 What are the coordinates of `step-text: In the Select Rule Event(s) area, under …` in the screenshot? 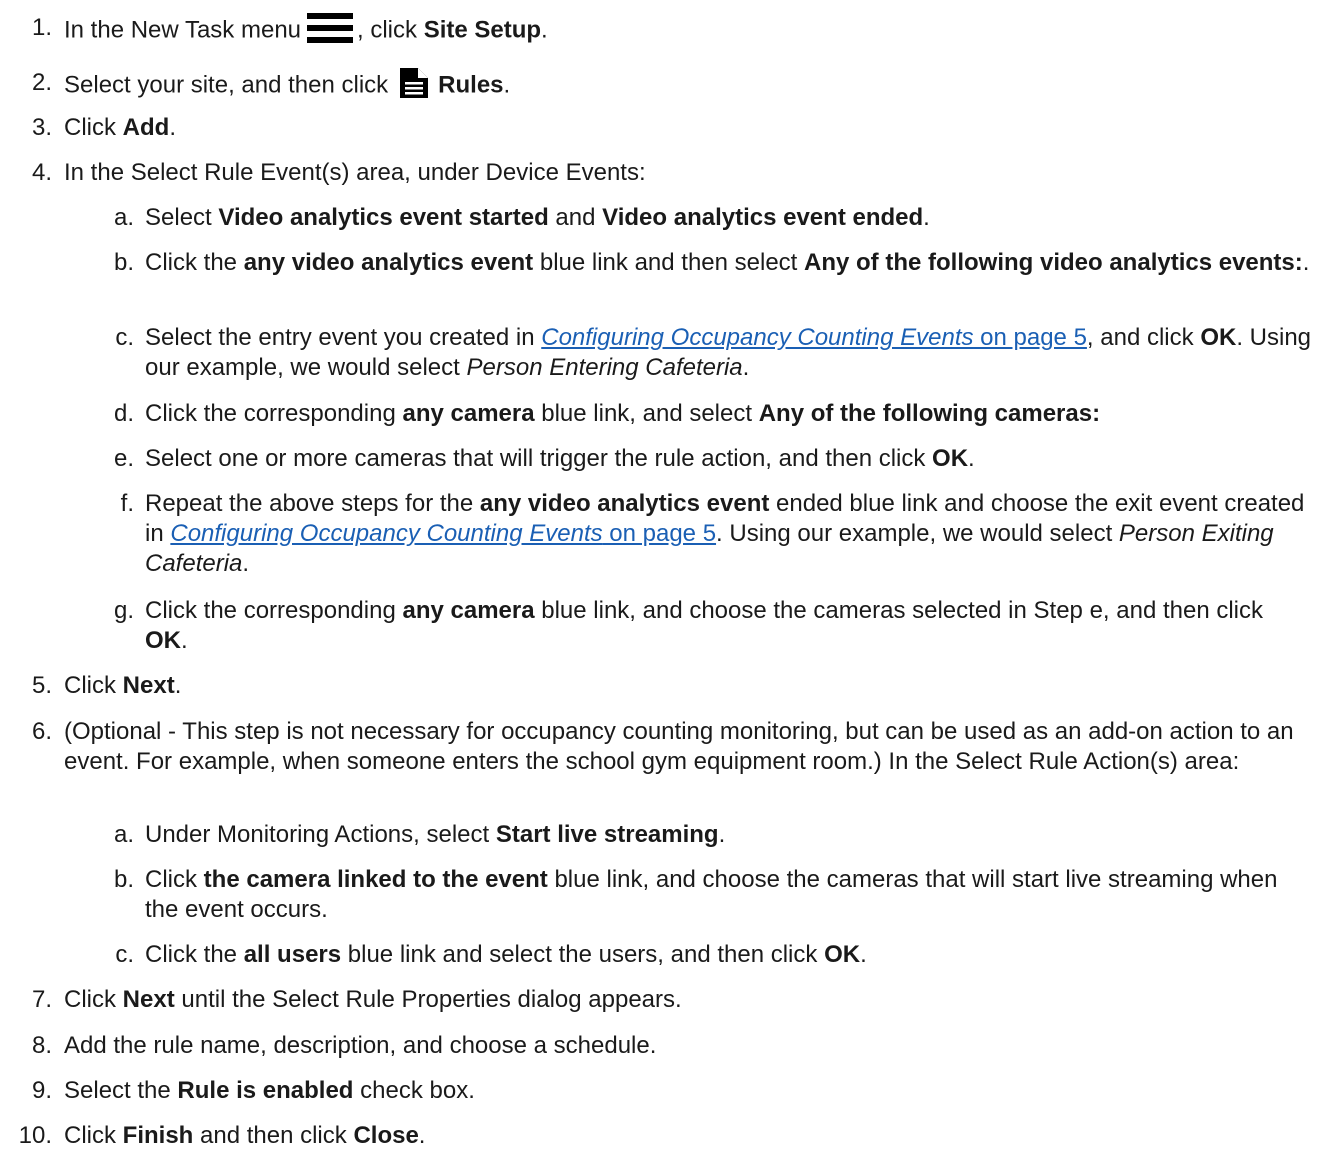 It's located at (355, 172).